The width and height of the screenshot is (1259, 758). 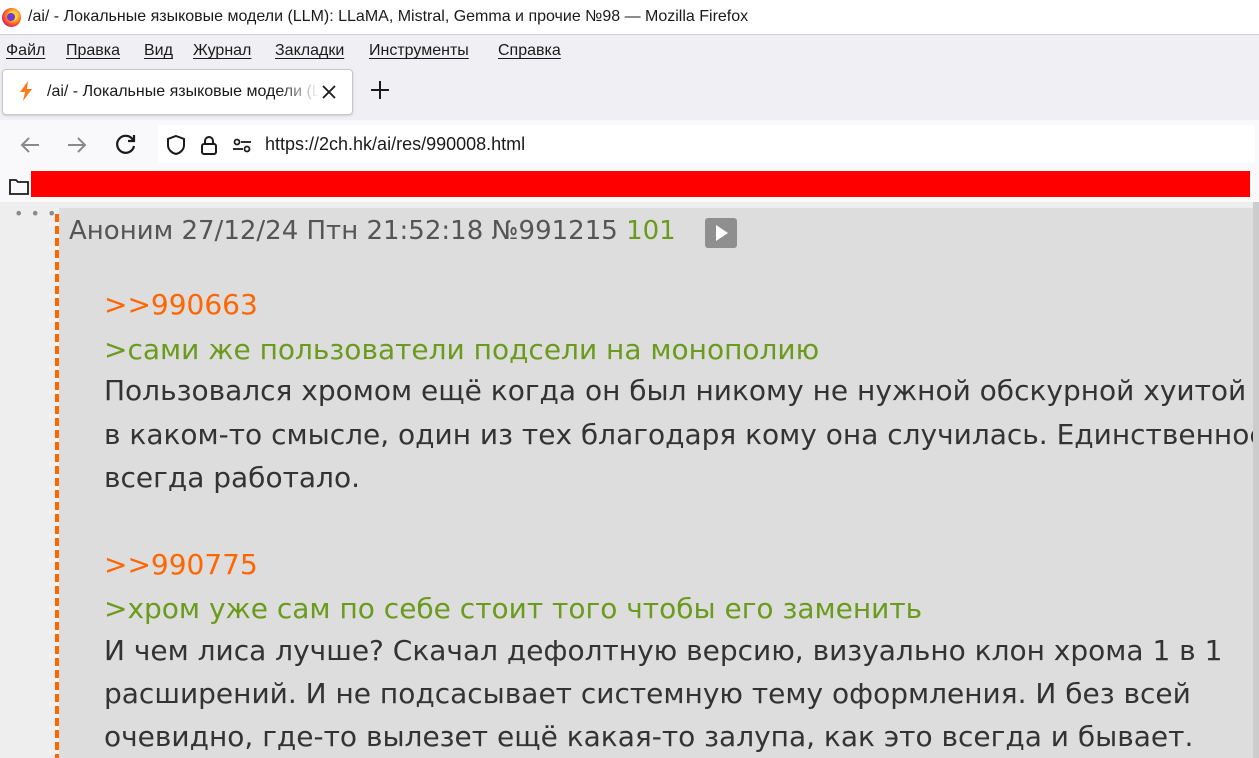 What do you see at coordinates (181, 564) in the screenshot?
I see `reply-link: >>990775` at bounding box center [181, 564].